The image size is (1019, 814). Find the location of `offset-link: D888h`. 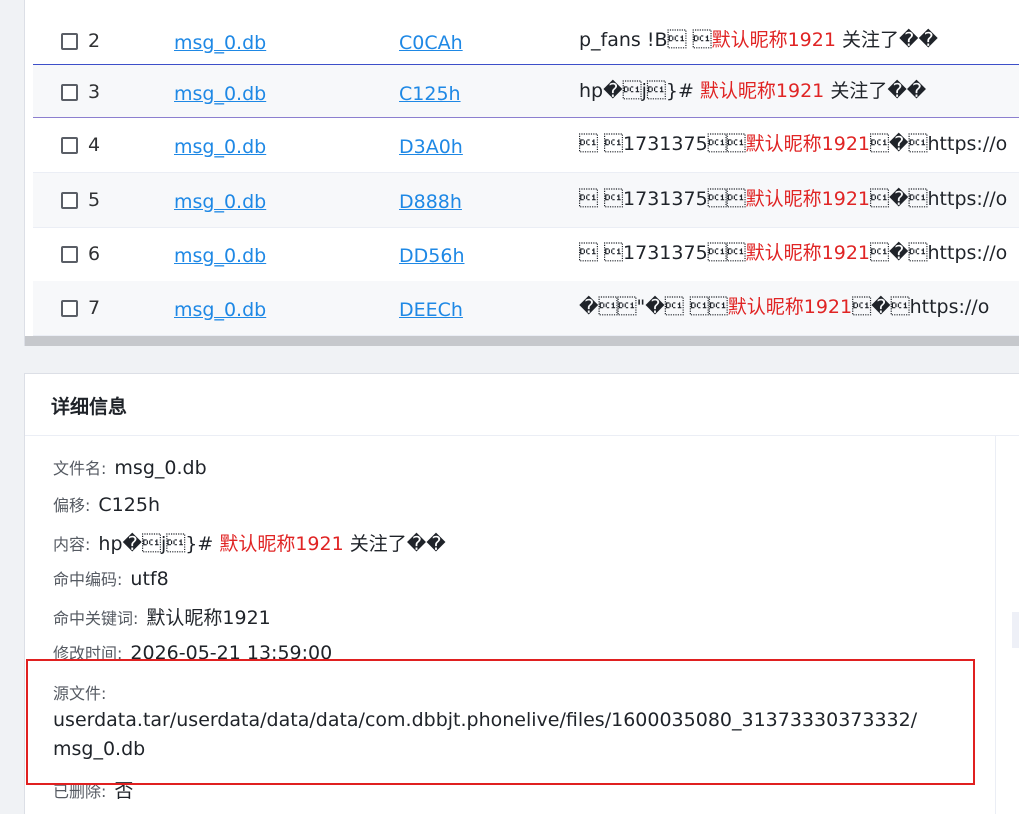

offset-link: D888h is located at coordinates (430, 202).